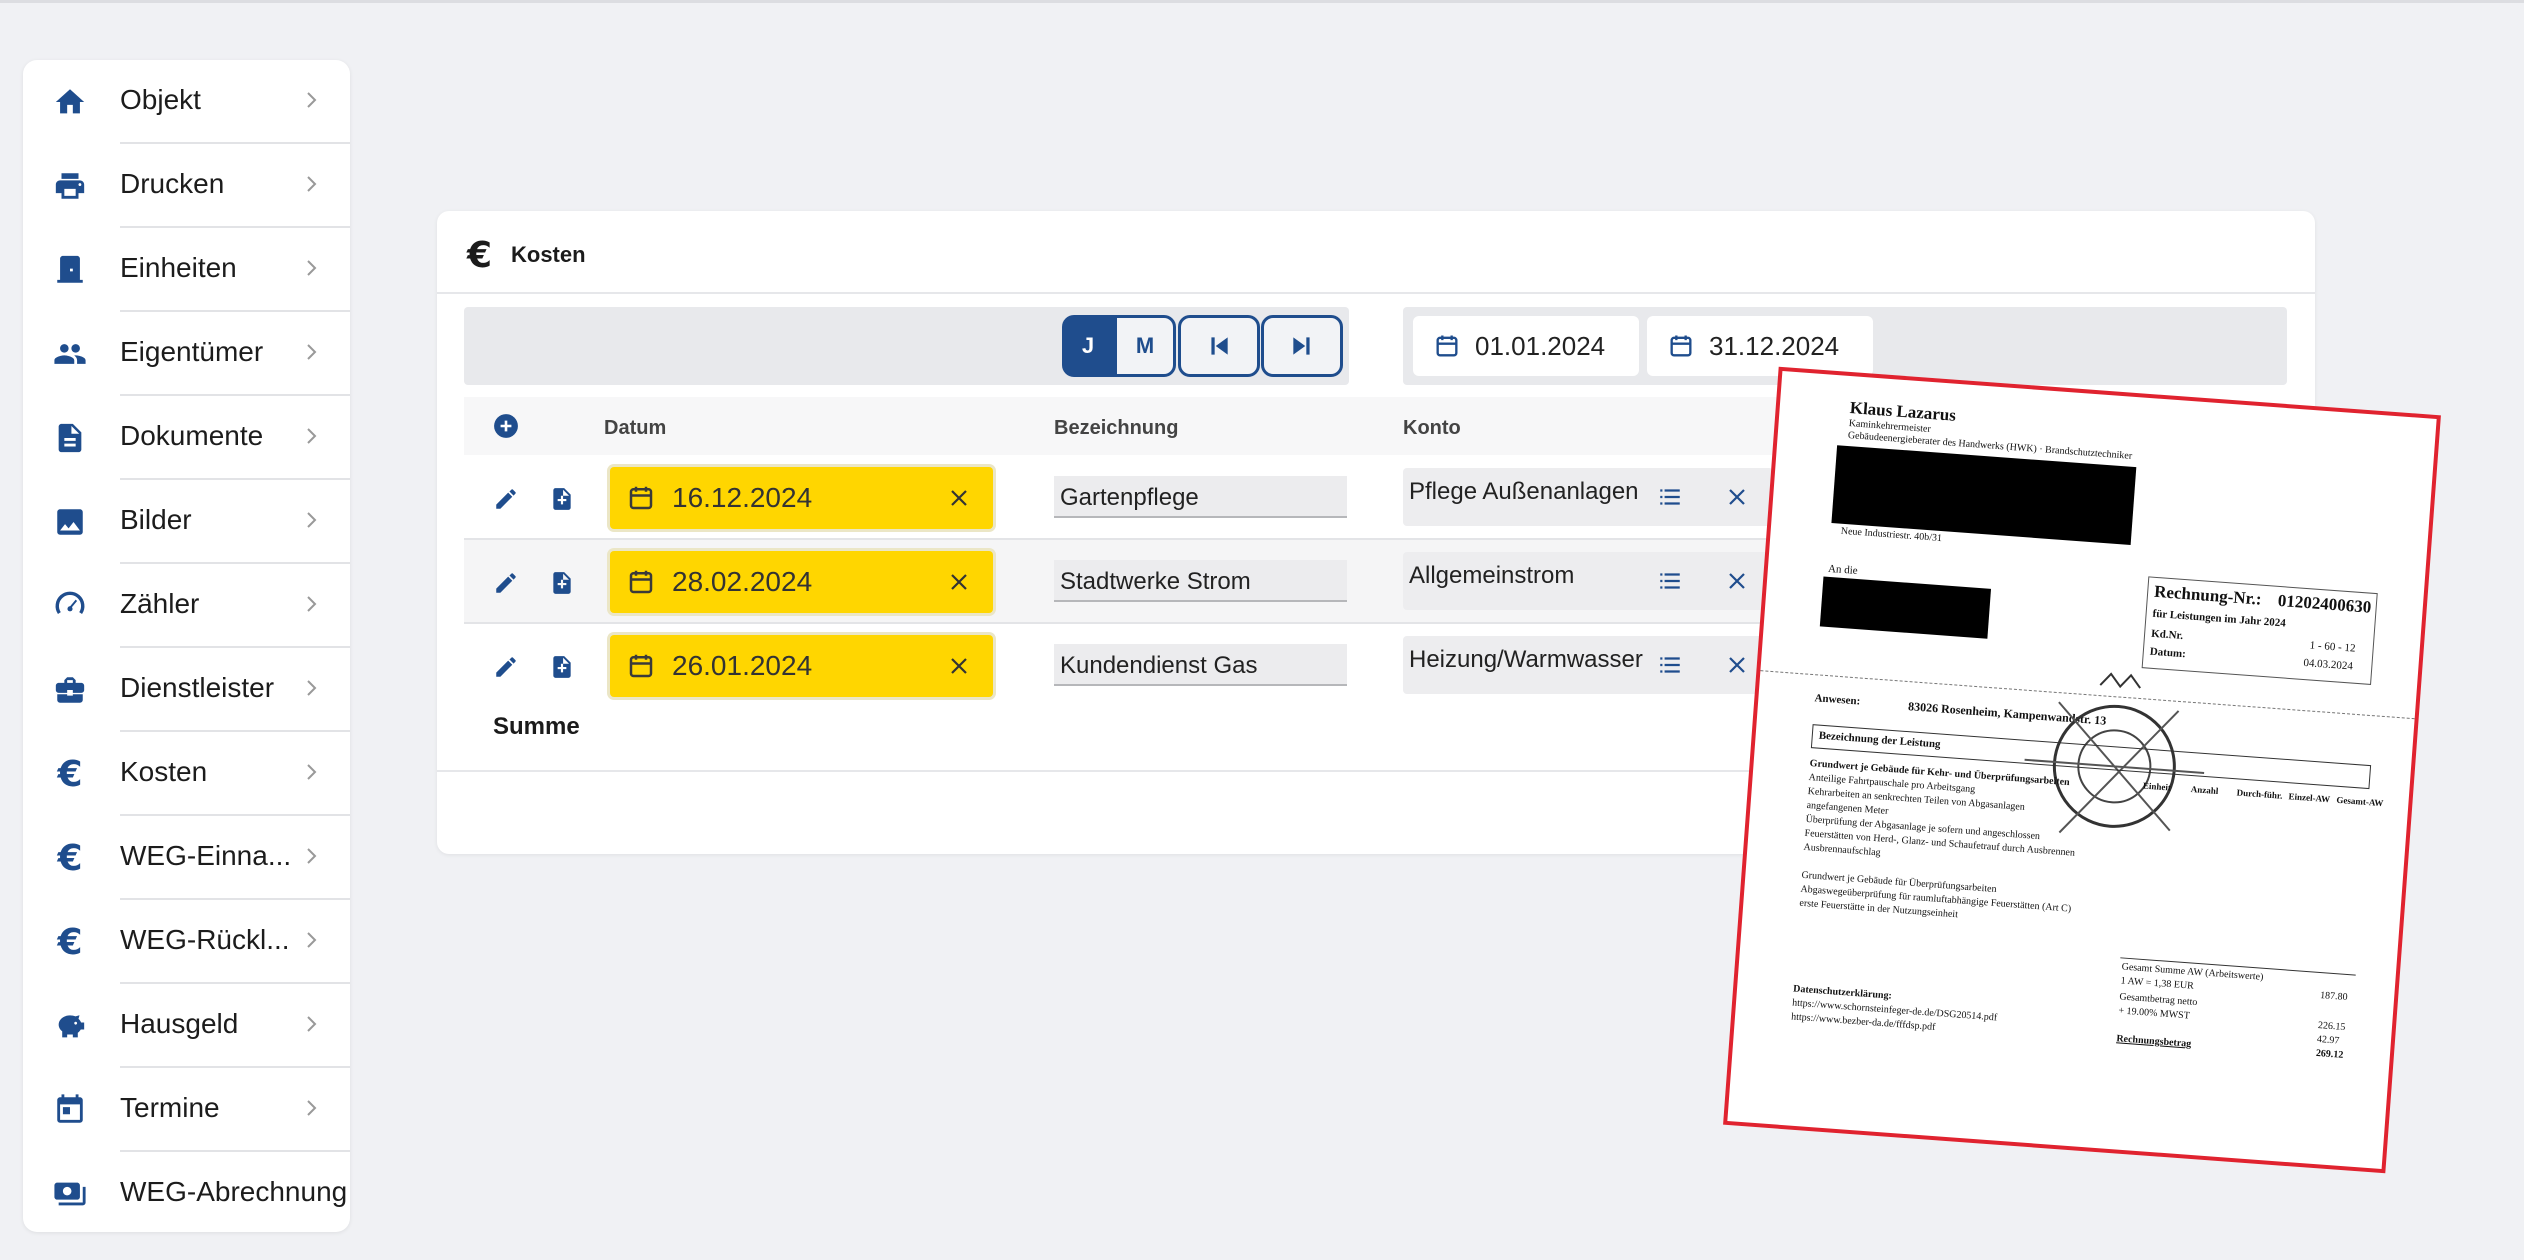  Describe the element at coordinates (1588, 581) in the screenshot. I see `konto-field: Allgemeinstrom` at that location.